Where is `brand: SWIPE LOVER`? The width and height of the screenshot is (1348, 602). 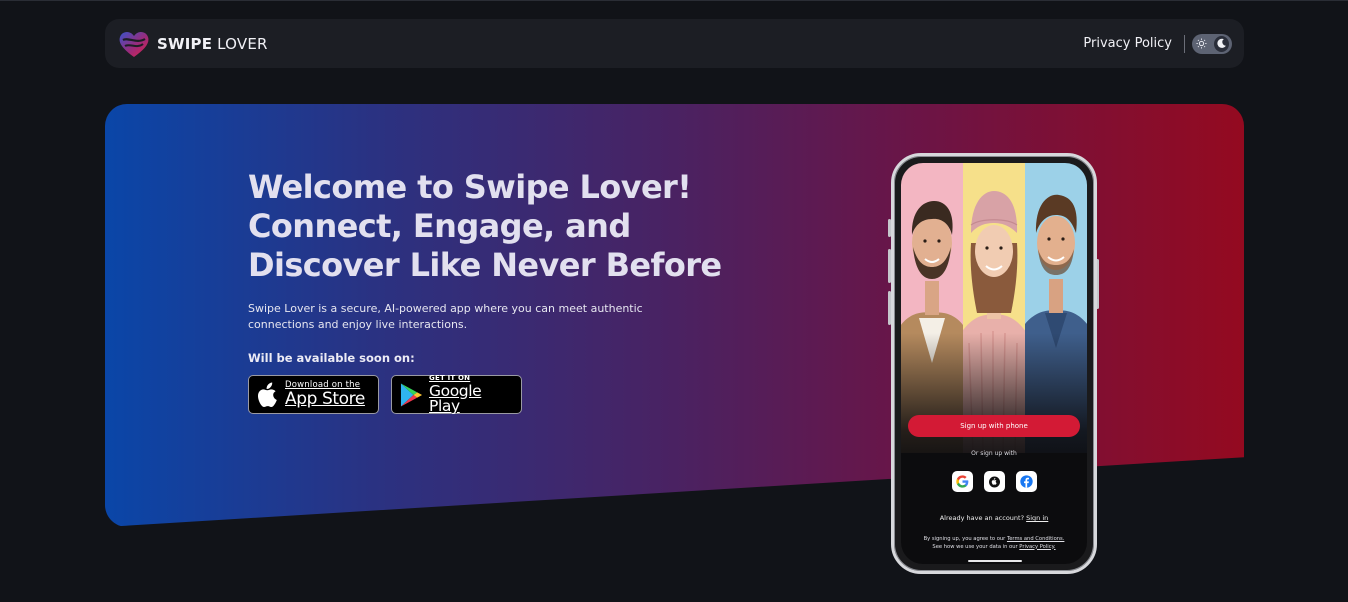 brand: SWIPE LOVER is located at coordinates (192, 44).